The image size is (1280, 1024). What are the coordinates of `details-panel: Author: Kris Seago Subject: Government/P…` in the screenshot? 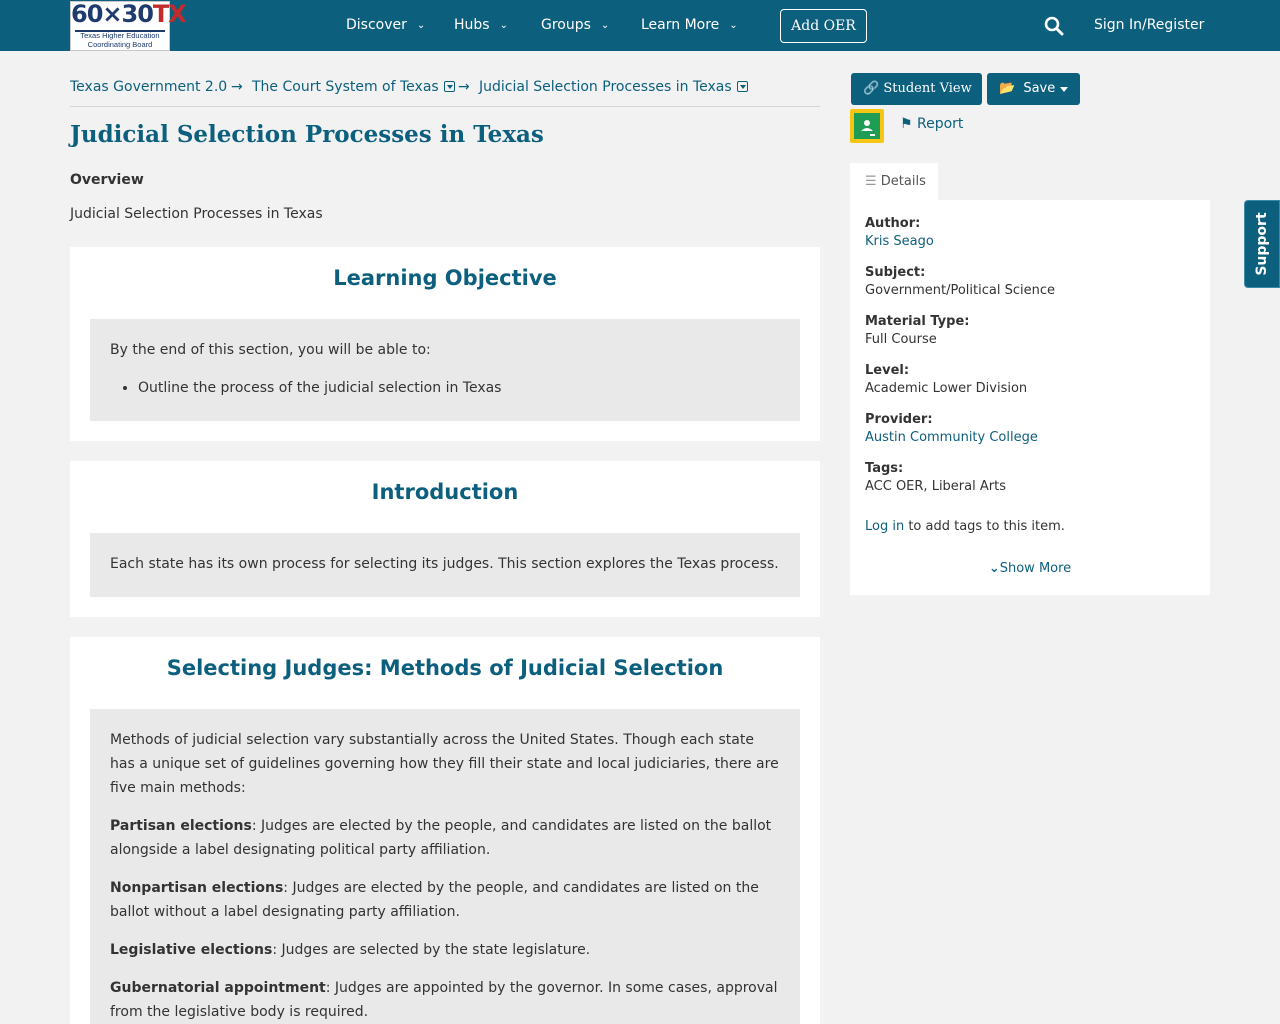 It's located at (1030, 397).